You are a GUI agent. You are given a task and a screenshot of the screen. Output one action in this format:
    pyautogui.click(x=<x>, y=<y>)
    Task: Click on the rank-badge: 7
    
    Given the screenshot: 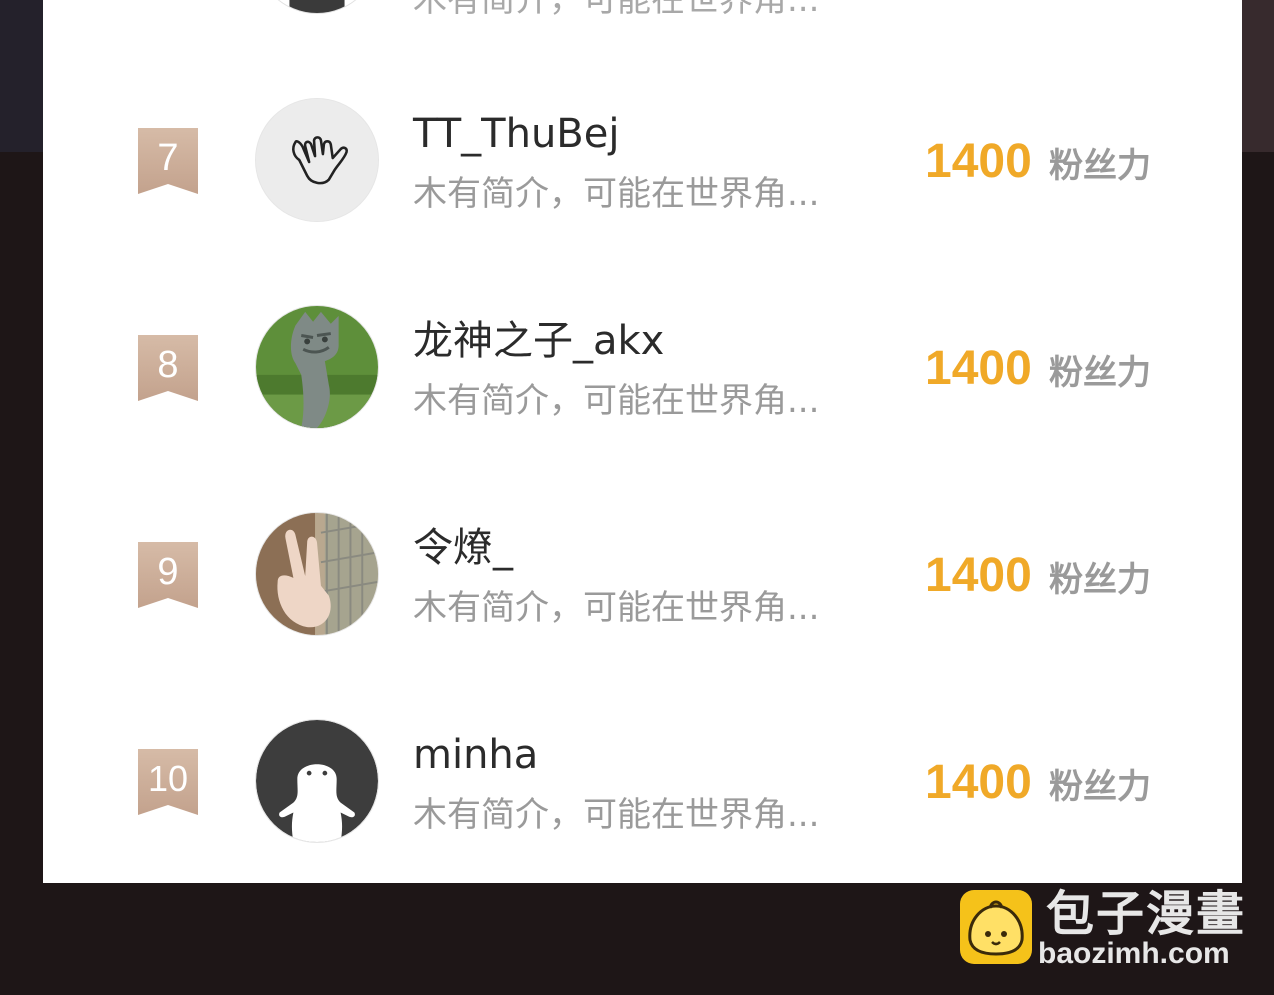 What is the action you would take?
    pyautogui.click(x=168, y=161)
    